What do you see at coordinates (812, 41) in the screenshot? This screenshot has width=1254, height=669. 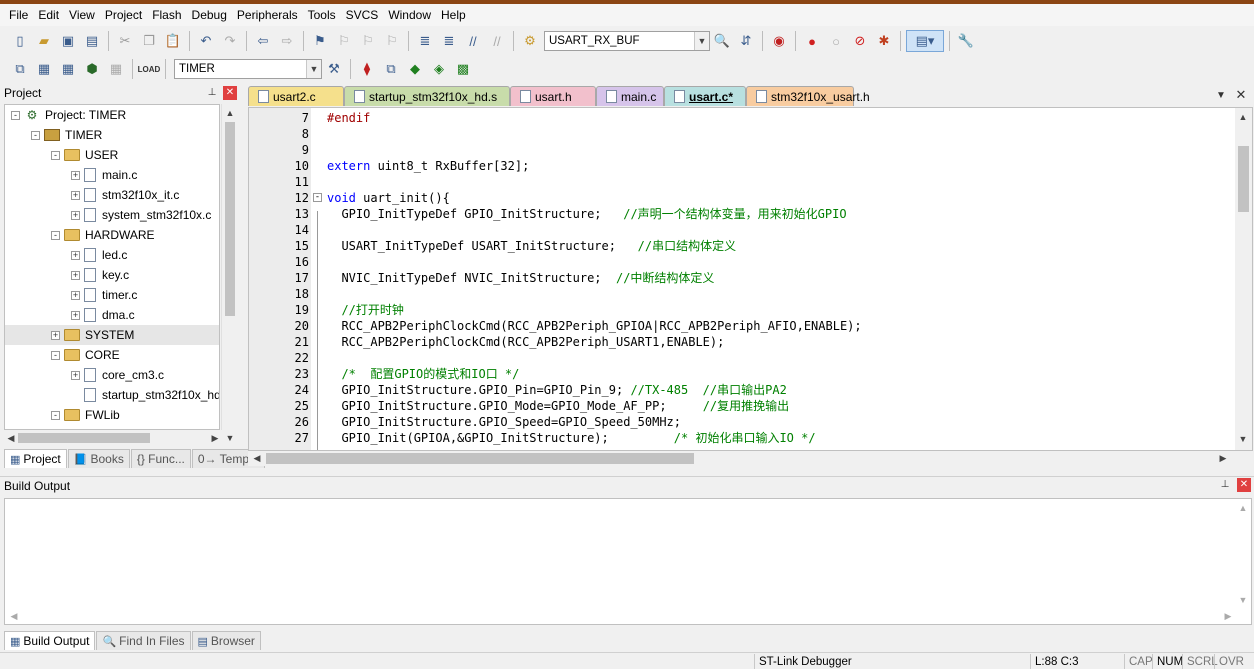 I see `insert-breakpoint-icon: ●` at bounding box center [812, 41].